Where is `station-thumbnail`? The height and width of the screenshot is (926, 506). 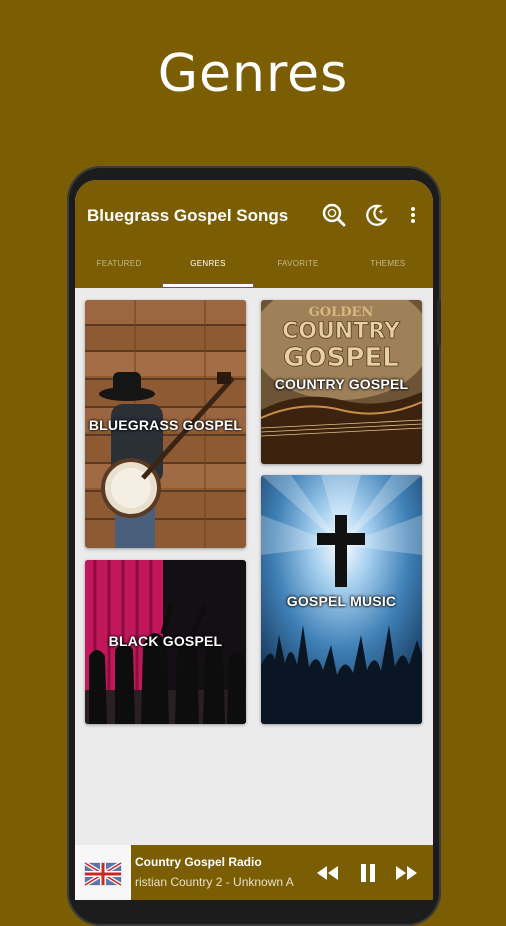
station-thumbnail is located at coordinates (103, 872).